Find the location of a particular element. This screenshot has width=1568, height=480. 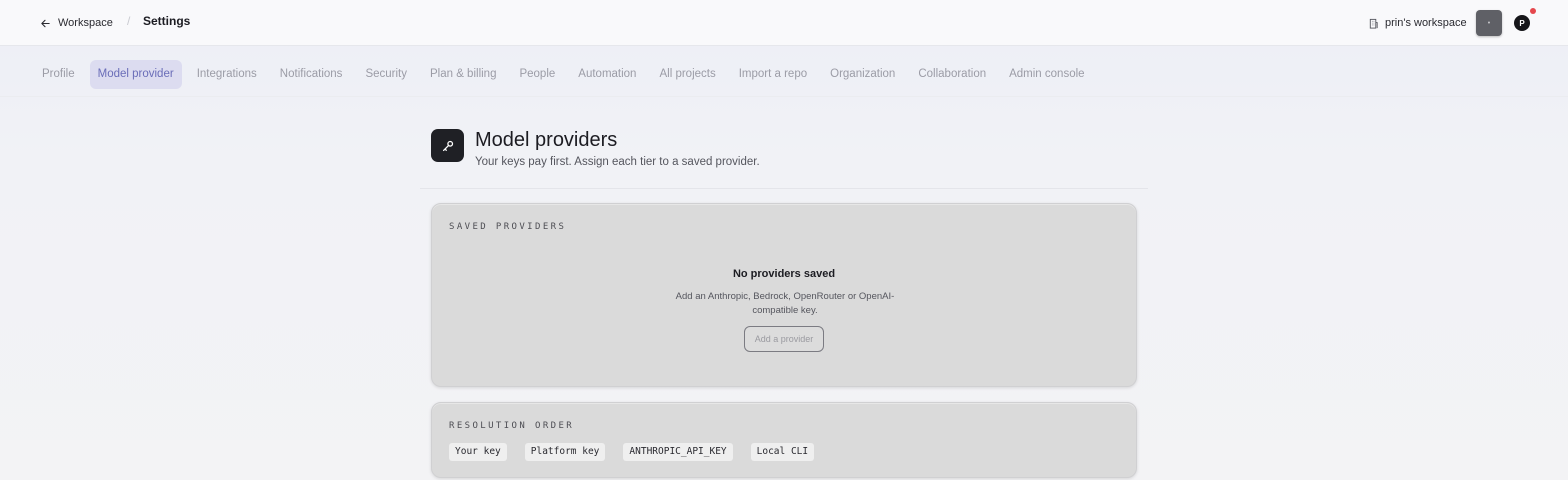

workspace-switcher: prin's workspace is located at coordinates (1417, 23).